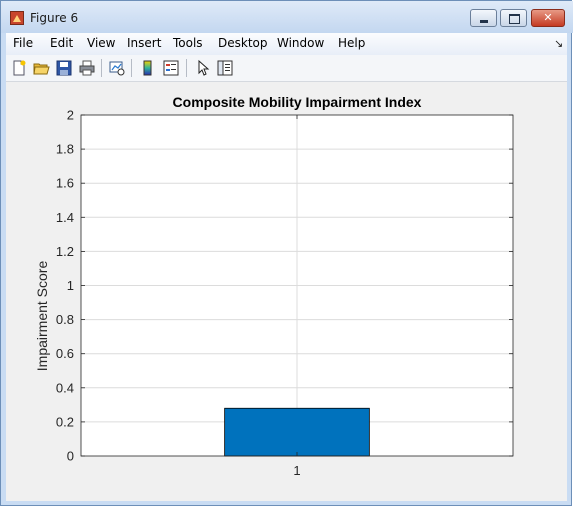 This screenshot has height=508, width=574. Describe the element at coordinates (558, 43) in the screenshot. I see `dock-arrow-icon: ↘` at that location.